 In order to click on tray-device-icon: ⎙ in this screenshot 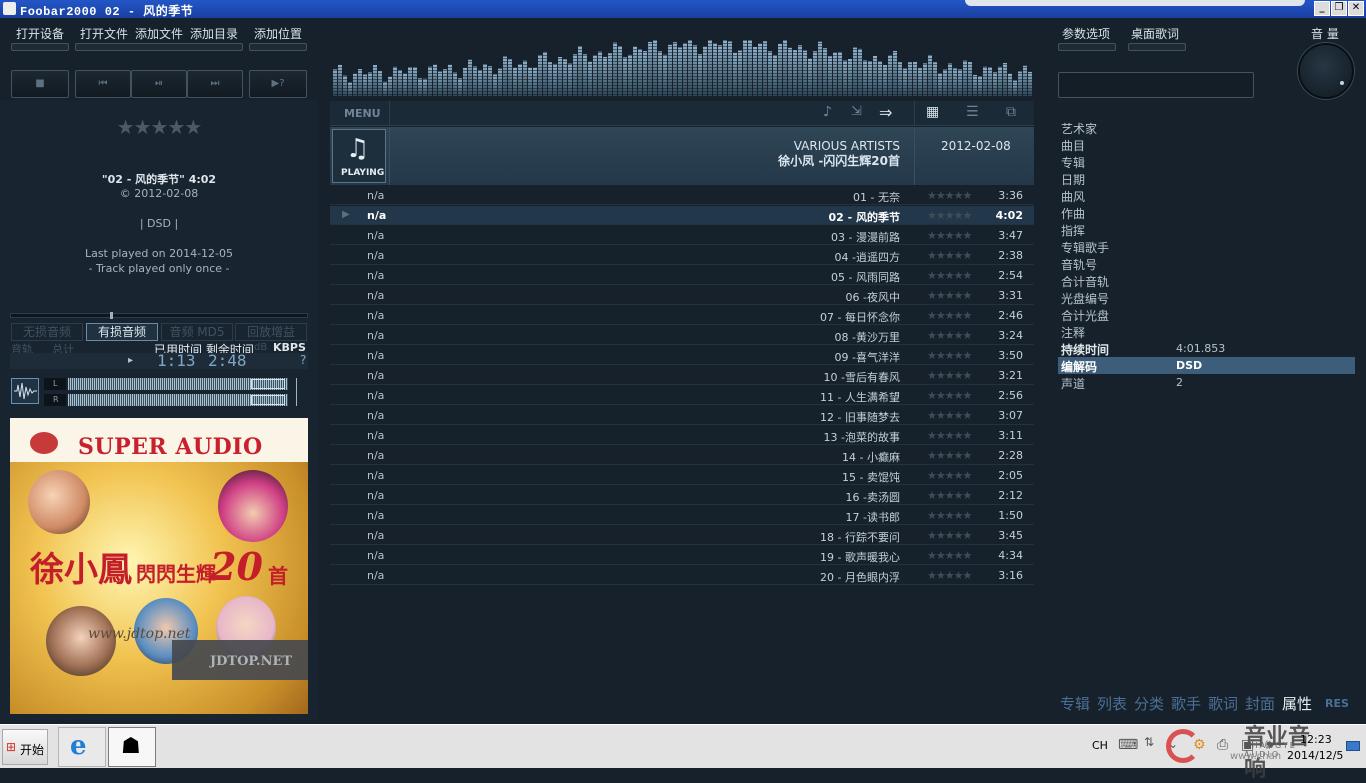, I will do `click(1222, 745)`.